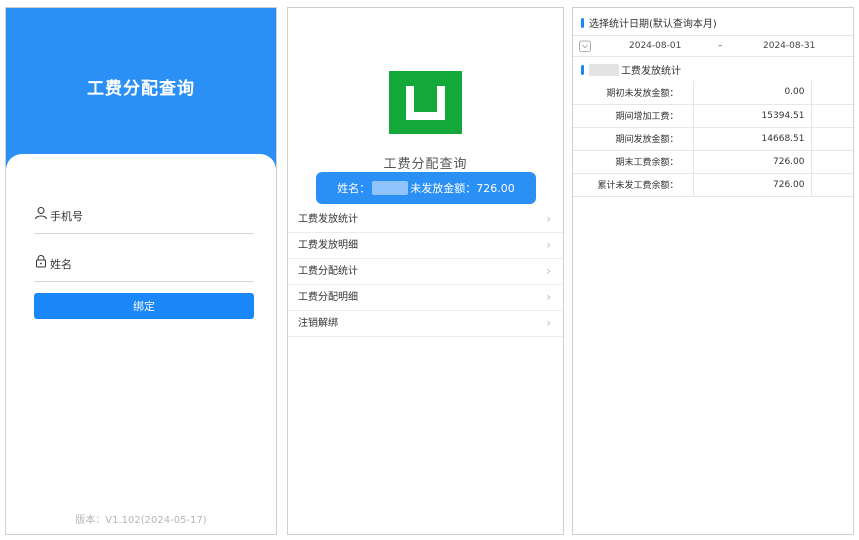  I want to click on menu-item-allocation-stats: 工费分配统计 ›, so click(425, 272).